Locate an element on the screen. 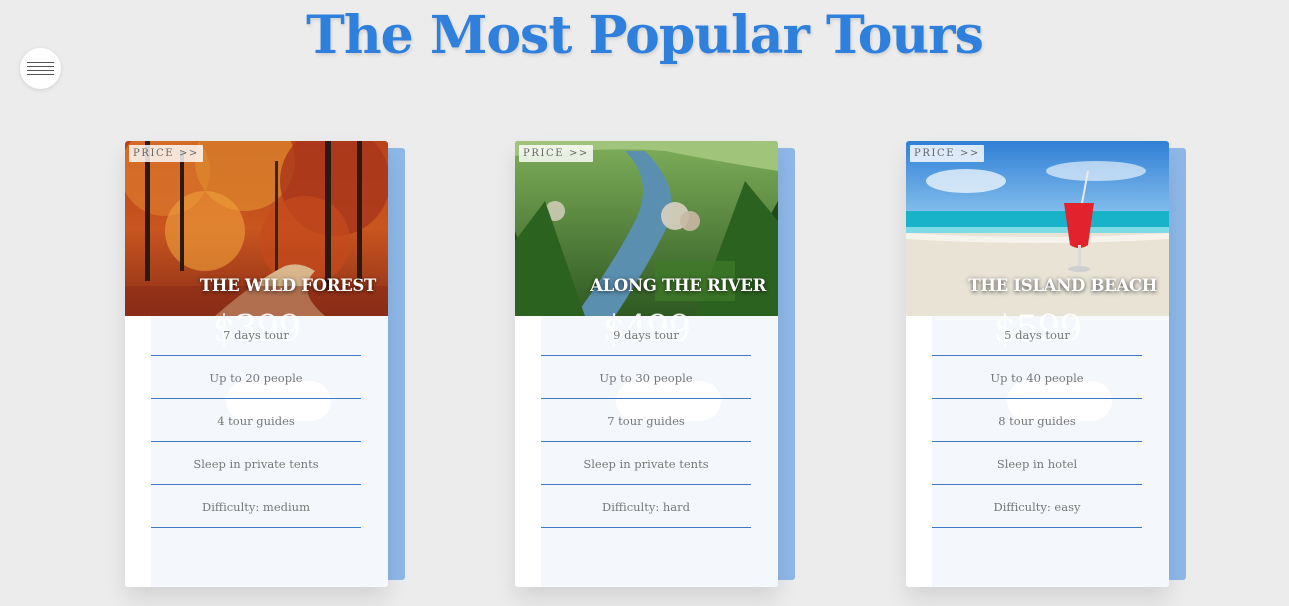 This screenshot has width=1289, height=606. list-item: Up to 40 people is located at coordinates (1037, 377).